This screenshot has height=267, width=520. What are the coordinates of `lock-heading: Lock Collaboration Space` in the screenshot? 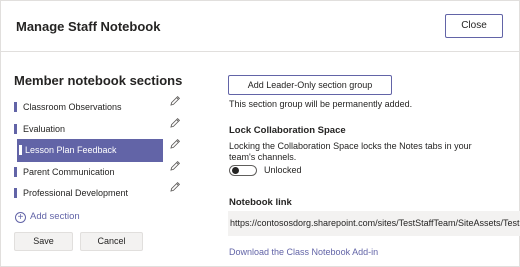 It's located at (287, 130).